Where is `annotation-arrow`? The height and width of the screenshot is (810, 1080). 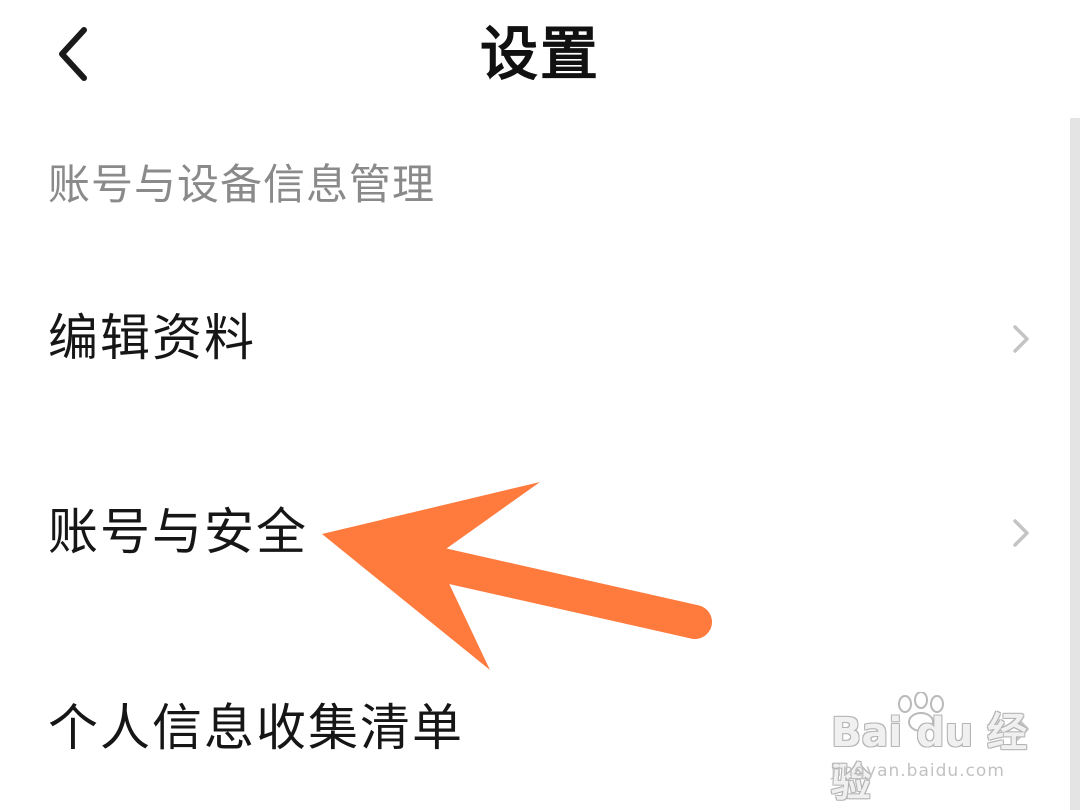
annotation-arrow is located at coordinates (517, 576).